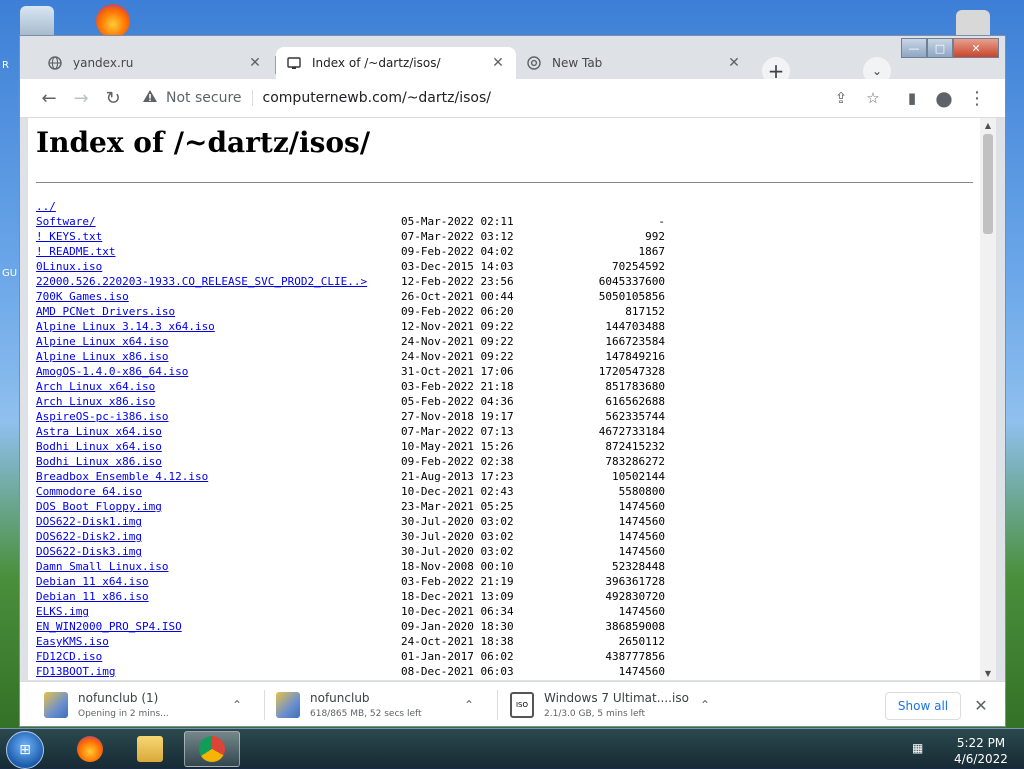 This screenshot has height=769, width=1024. Describe the element at coordinates (212, 749) in the screenshot. I see `taskbar-chrome` at that location.